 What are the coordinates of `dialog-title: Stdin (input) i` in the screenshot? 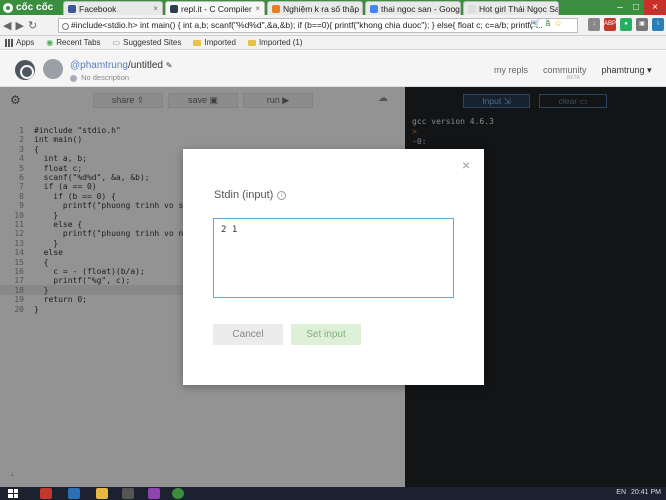 It's located at (250, 195).